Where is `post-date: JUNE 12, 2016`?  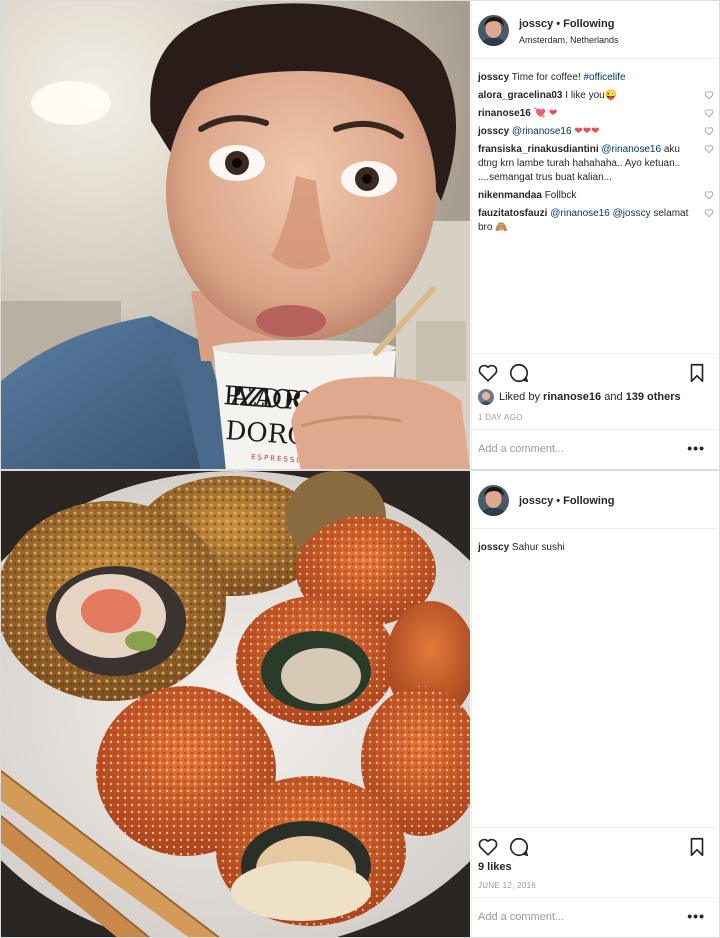 post-date: JUNE 12, 2016 is located at coordinates (507, 885).